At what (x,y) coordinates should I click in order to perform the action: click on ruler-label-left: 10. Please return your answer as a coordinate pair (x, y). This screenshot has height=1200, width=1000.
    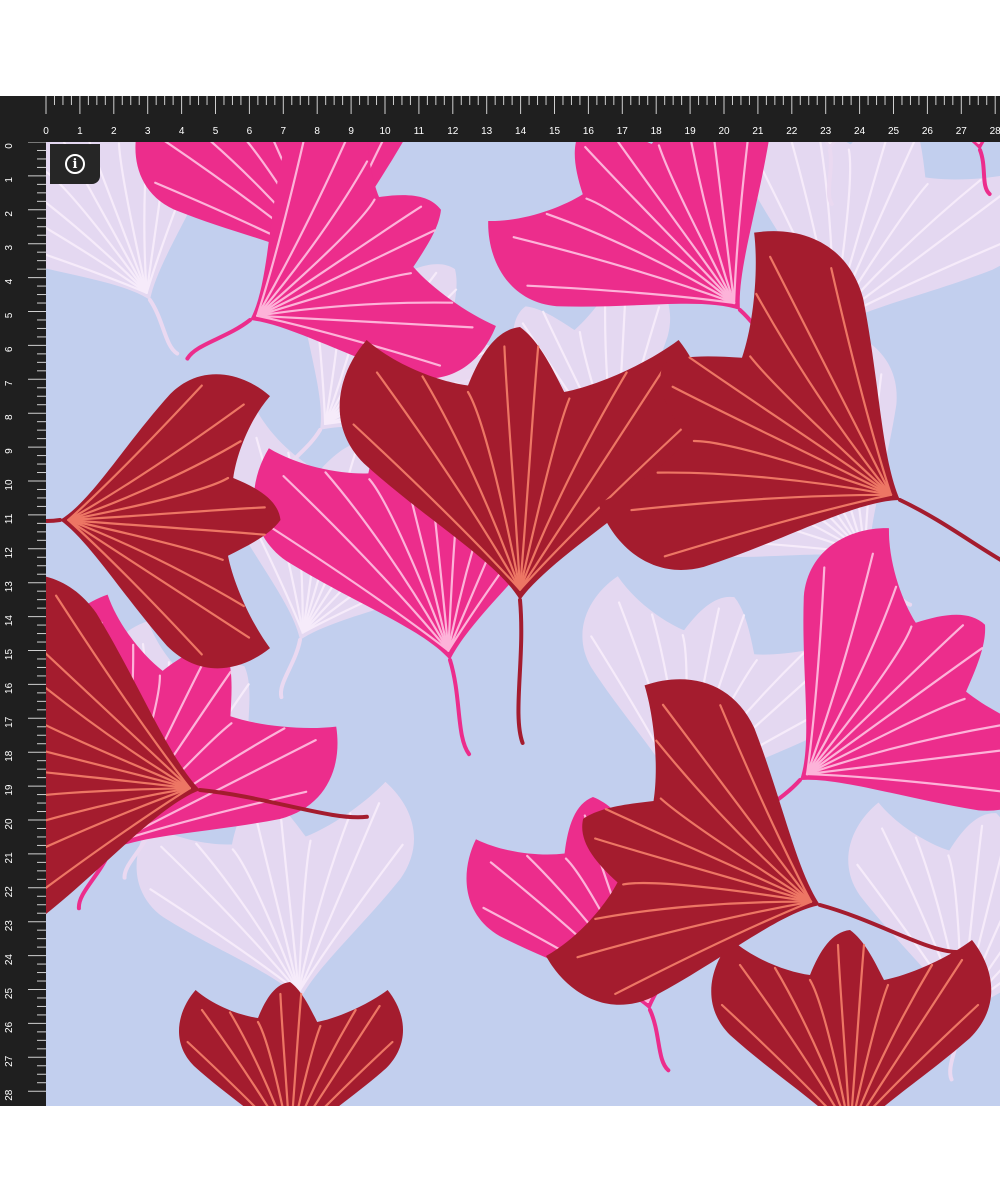
    Looking at the image, I should click on (9, 485).